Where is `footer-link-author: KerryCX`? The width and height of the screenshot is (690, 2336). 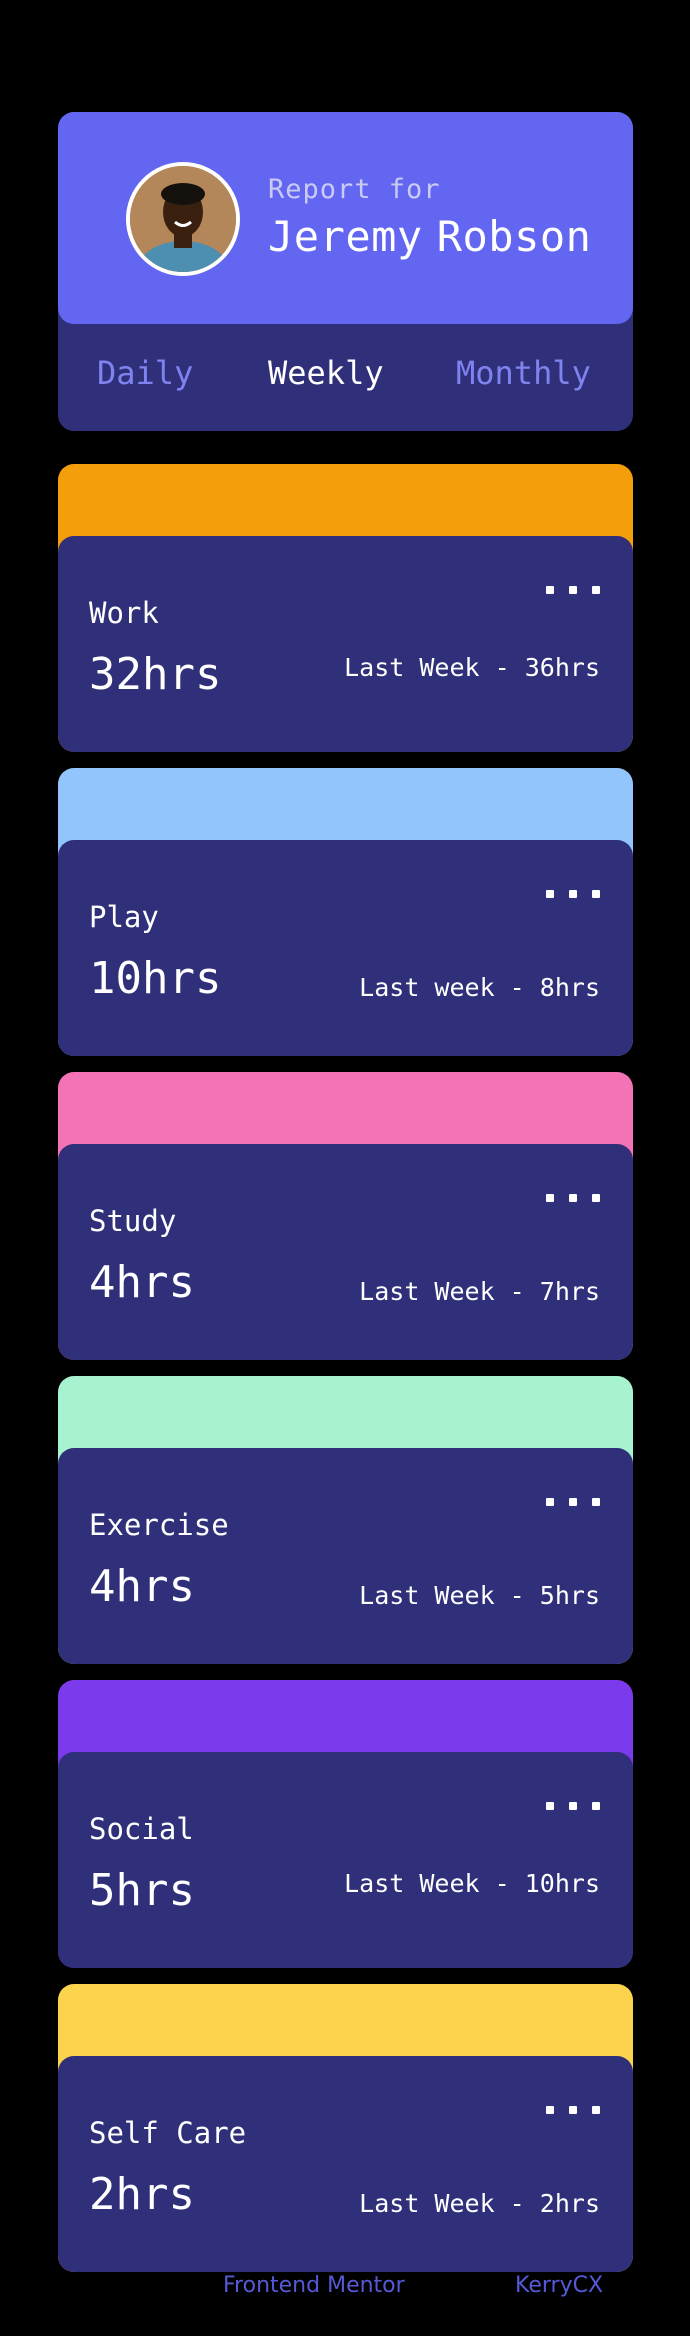 footer-link-author: KerryCX is located at coordinates (559, 2285).